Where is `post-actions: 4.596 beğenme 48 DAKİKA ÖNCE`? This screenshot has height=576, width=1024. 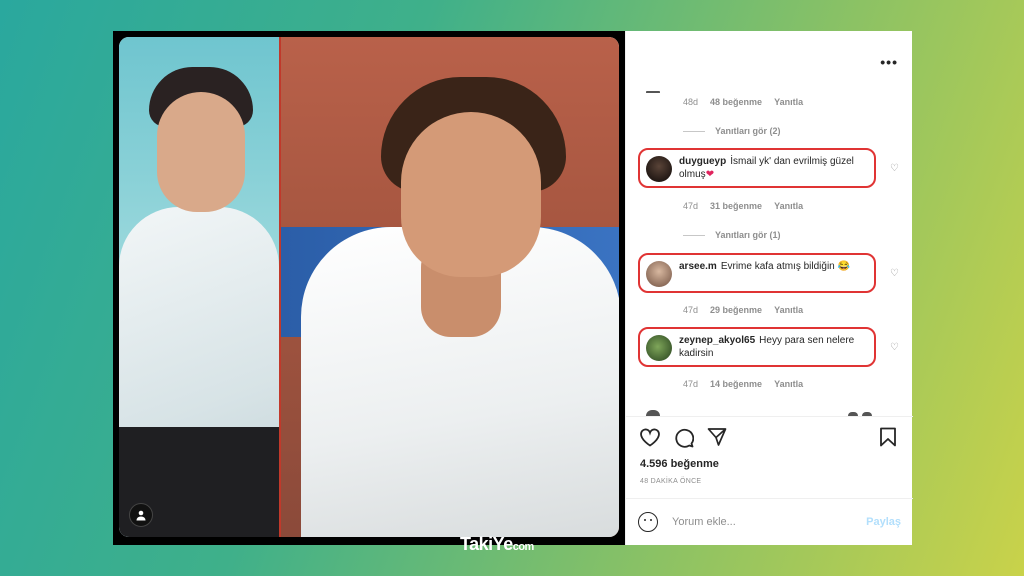
post-actions: 4.596 beğenme 48 DAKİKA ÖNCE is located at coordinates (769, 455).